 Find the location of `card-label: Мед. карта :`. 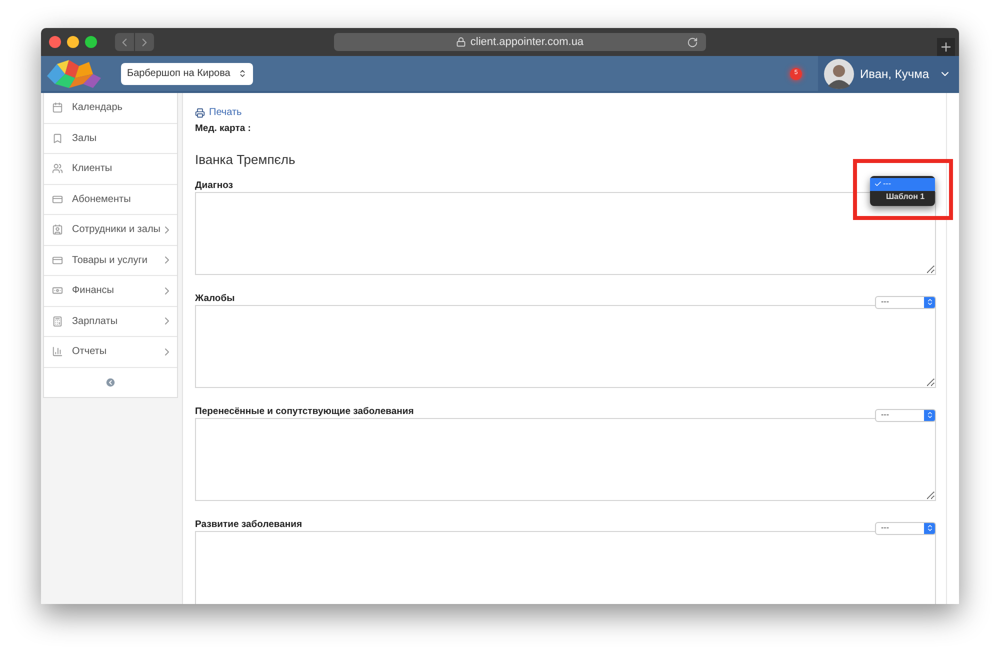

card-label: Мед. карта : is located at coordinates (223, 129).